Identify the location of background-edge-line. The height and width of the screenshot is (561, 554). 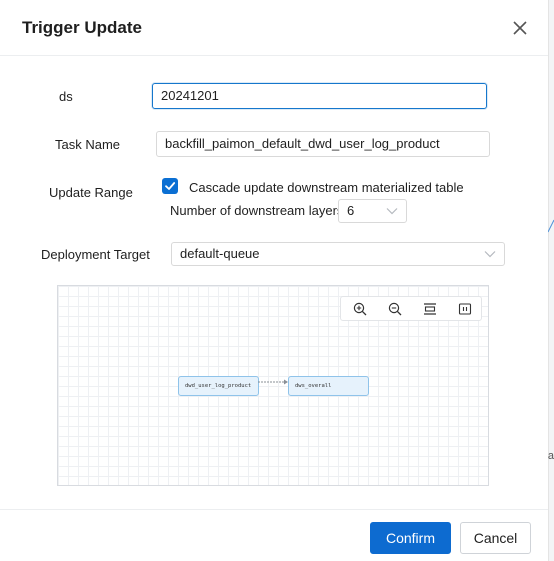
(551, 226).